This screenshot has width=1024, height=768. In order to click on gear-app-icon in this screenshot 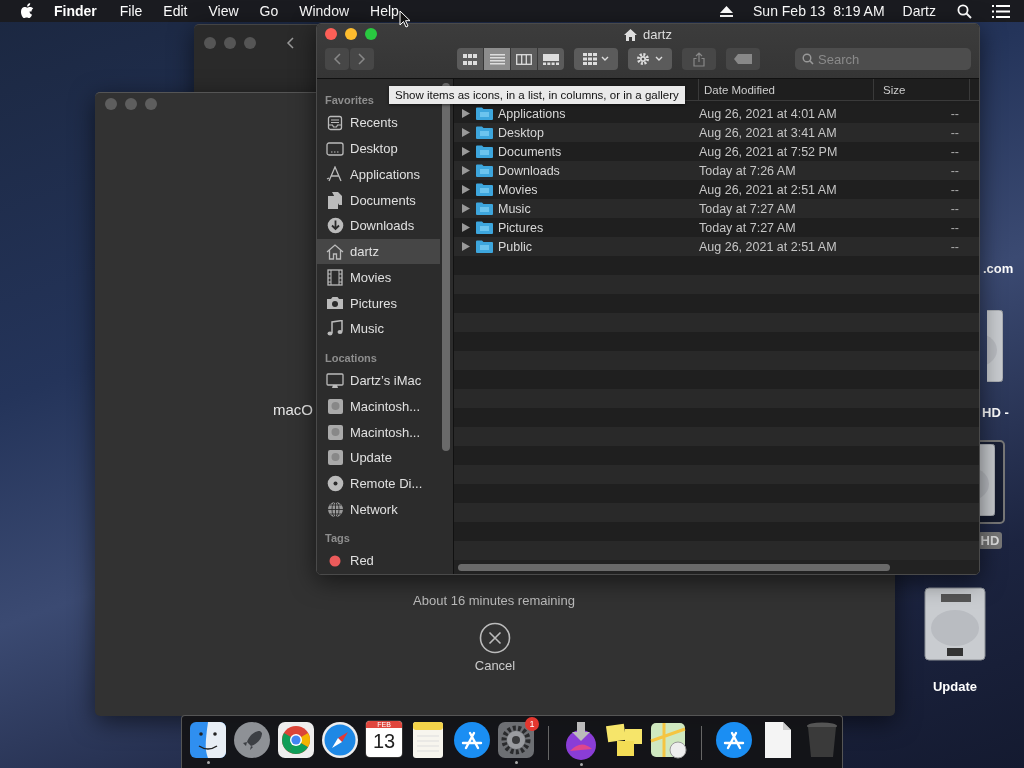, I will do `click(516, 740)`.